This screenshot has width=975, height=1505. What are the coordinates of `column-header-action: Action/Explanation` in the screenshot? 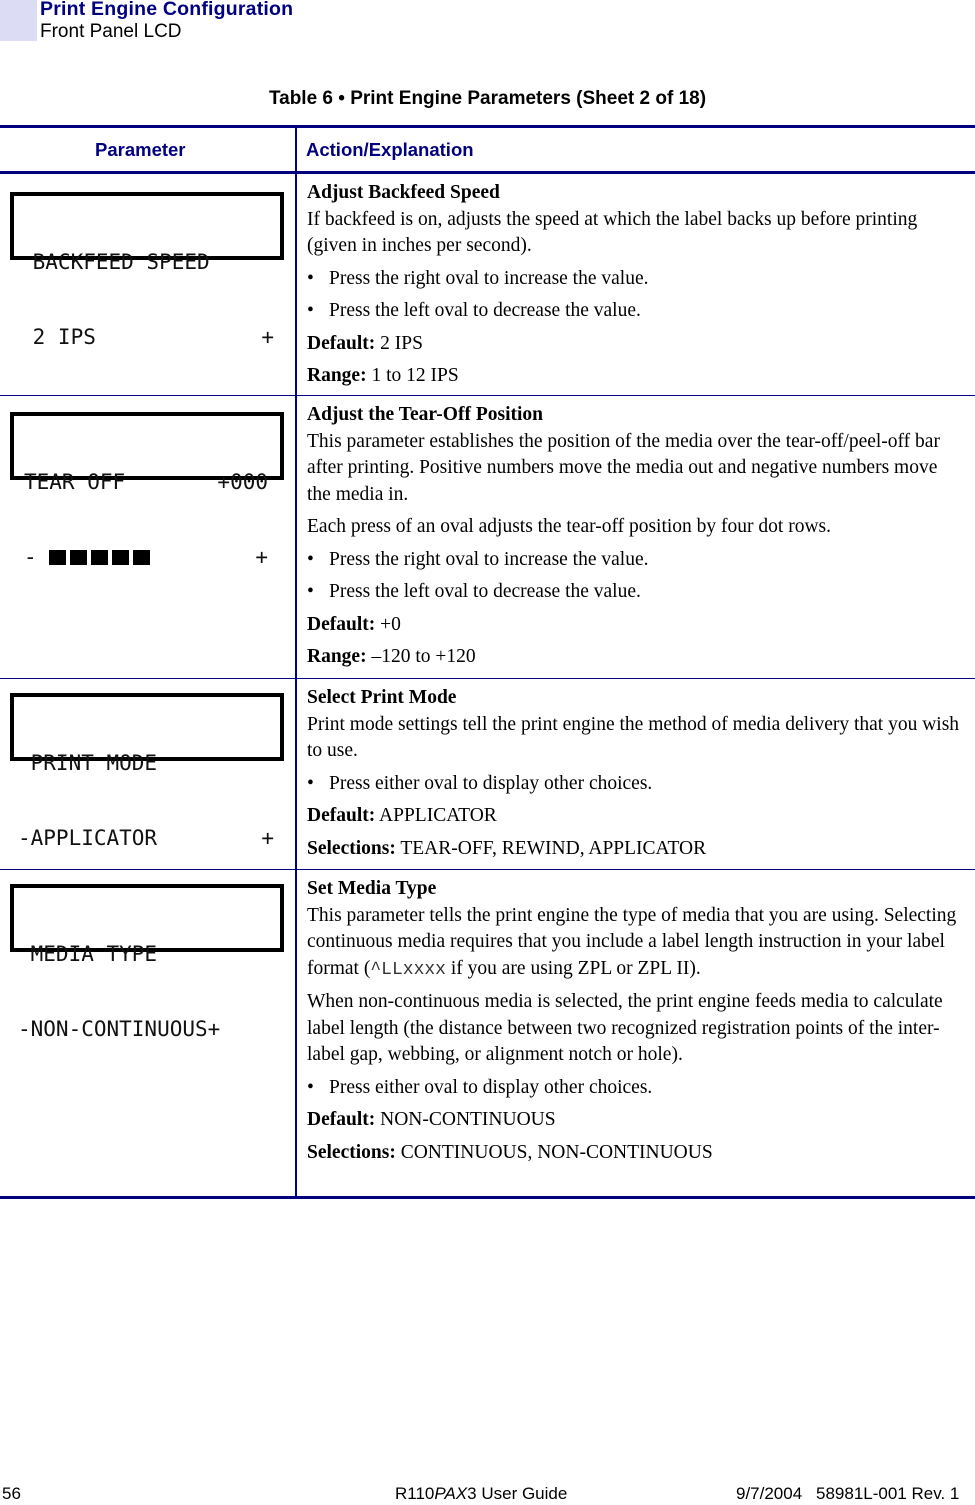 It's located at (390, 149).